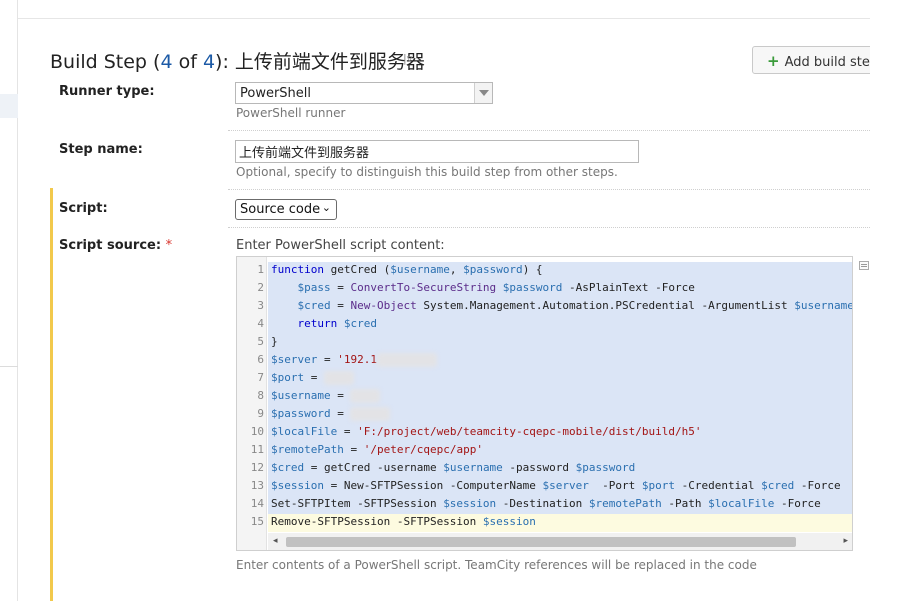 The image size is (909, 601). Describe the element at coordinates (845, 541) in the screenshot. I see `scroll-right-icon: ▸` at that location.